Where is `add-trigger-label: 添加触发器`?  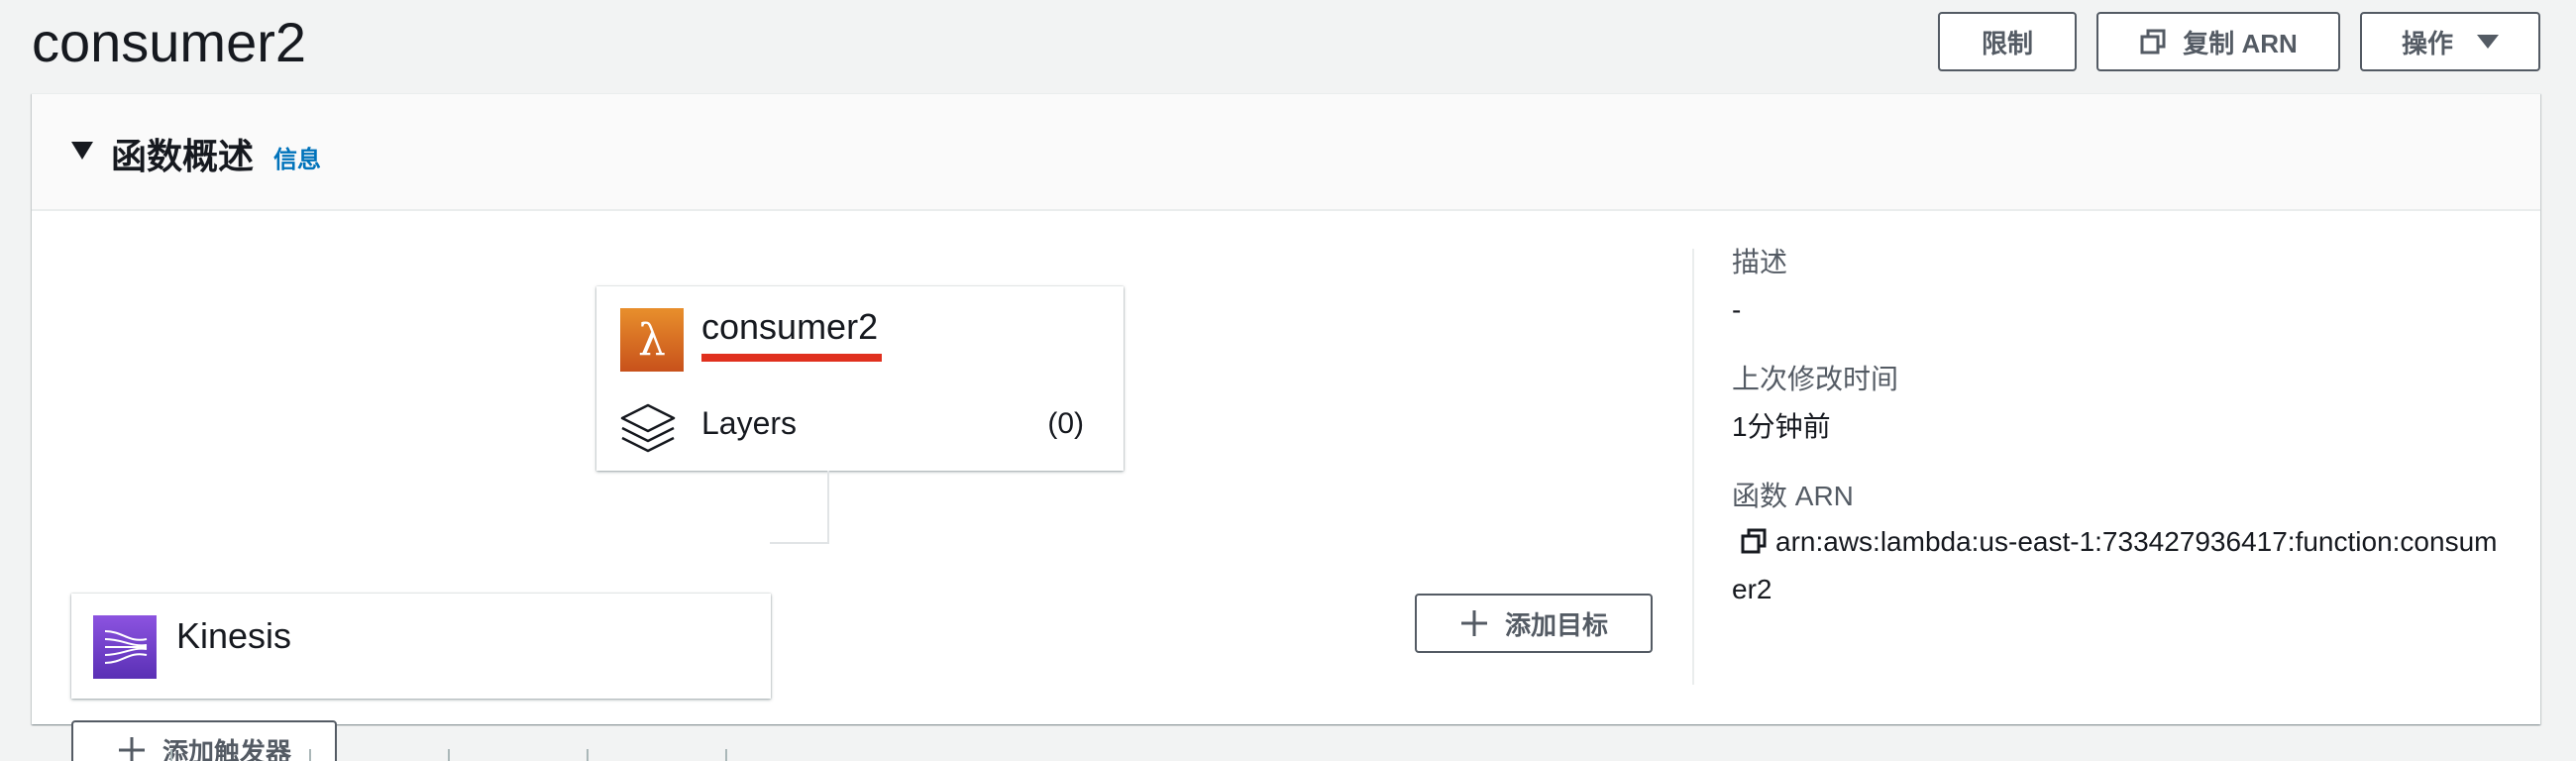 add-trigger-label: 添加触发器 is located at coordinates (226, 748).